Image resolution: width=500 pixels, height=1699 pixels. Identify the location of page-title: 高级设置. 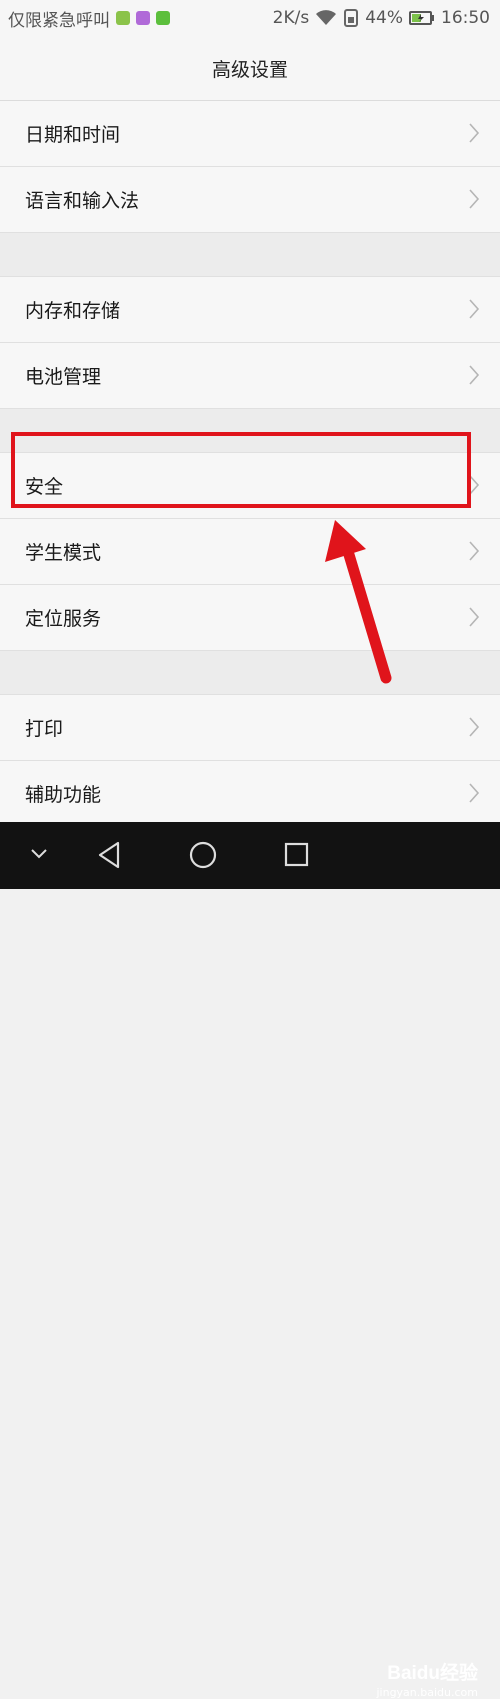
(249, 69).